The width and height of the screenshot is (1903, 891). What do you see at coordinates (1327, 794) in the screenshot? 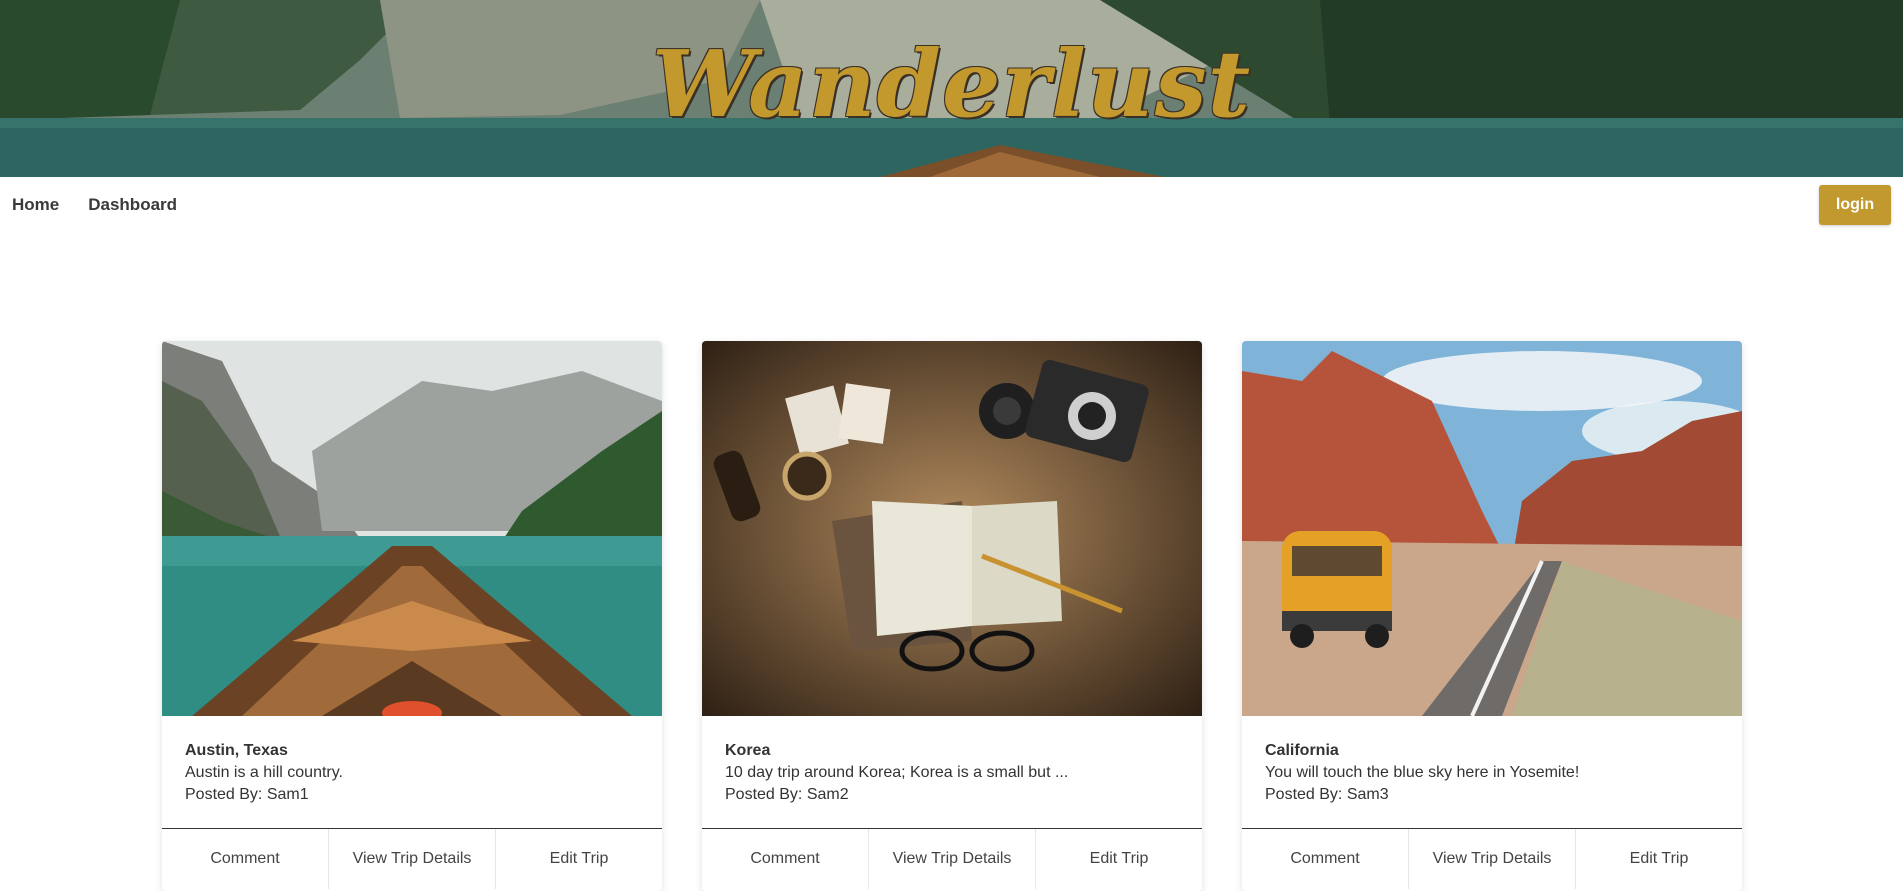
I see `trip-author: Posted By: Sam3` at bounding box center [1327, 794].